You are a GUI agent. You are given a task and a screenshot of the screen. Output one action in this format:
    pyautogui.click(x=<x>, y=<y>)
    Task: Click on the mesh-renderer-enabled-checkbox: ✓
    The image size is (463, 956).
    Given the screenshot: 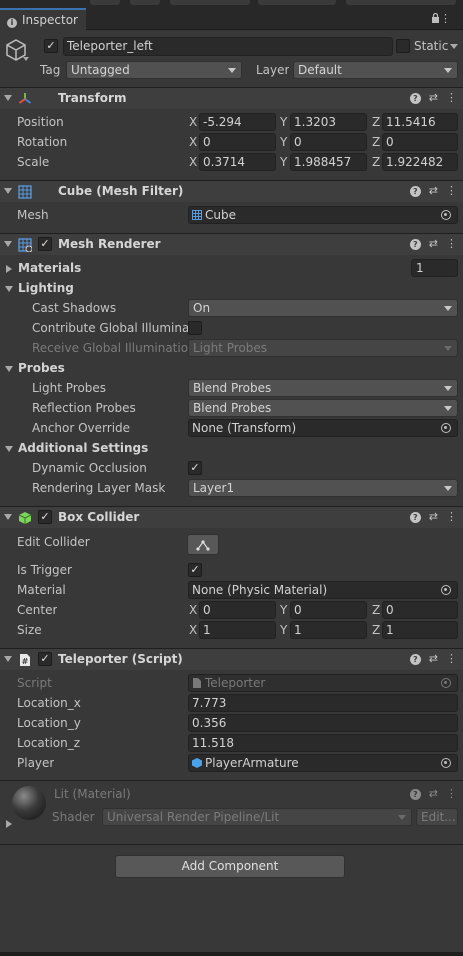 What is the action you would take?
    pyautogui.click(x=45, y=244)
    